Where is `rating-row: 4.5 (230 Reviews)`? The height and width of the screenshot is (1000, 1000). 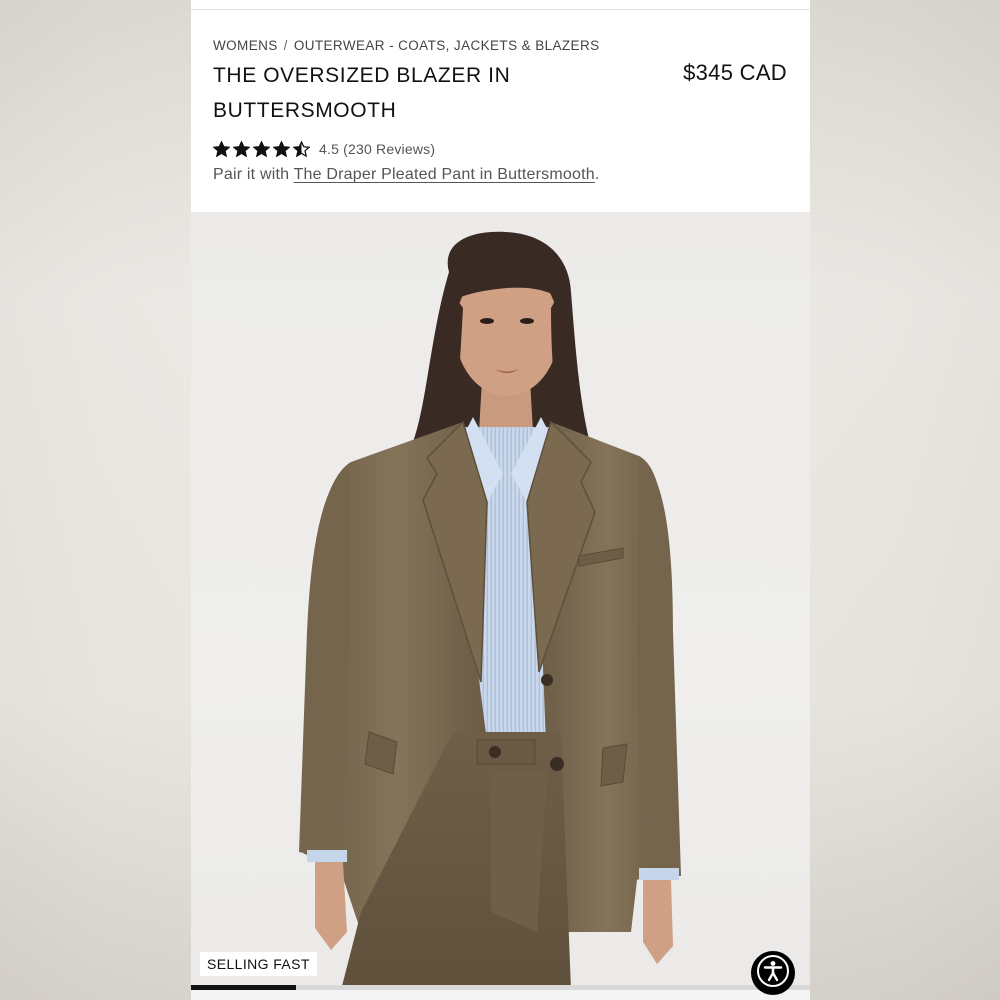 rating-row: 4.5 (230 Reviews) is located at coordinates (324, 149).